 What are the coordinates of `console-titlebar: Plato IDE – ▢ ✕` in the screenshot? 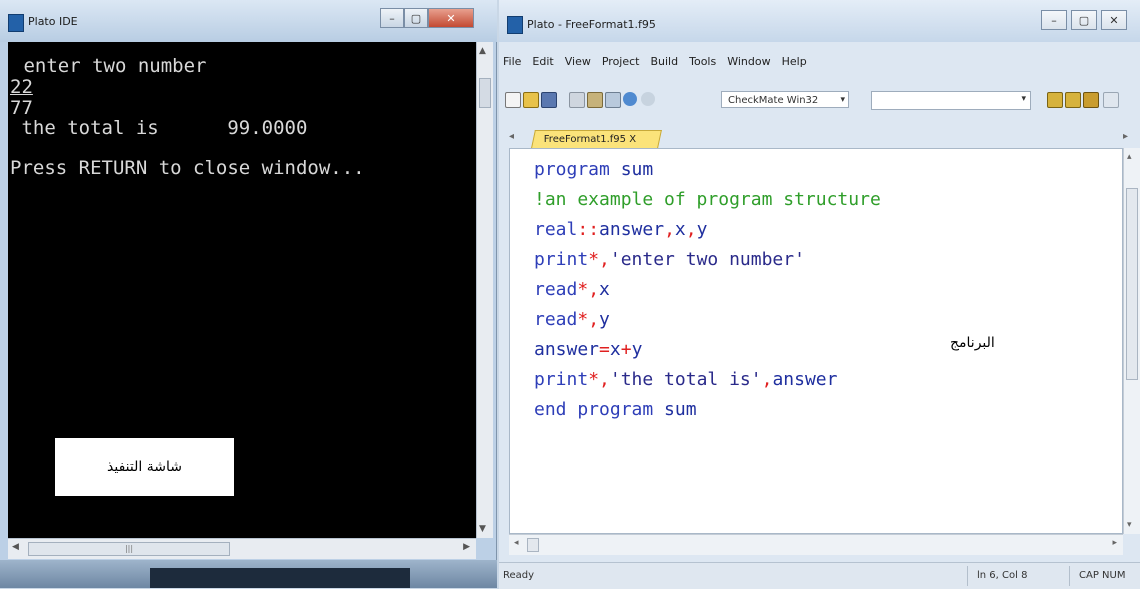 It's located at (248, 21).